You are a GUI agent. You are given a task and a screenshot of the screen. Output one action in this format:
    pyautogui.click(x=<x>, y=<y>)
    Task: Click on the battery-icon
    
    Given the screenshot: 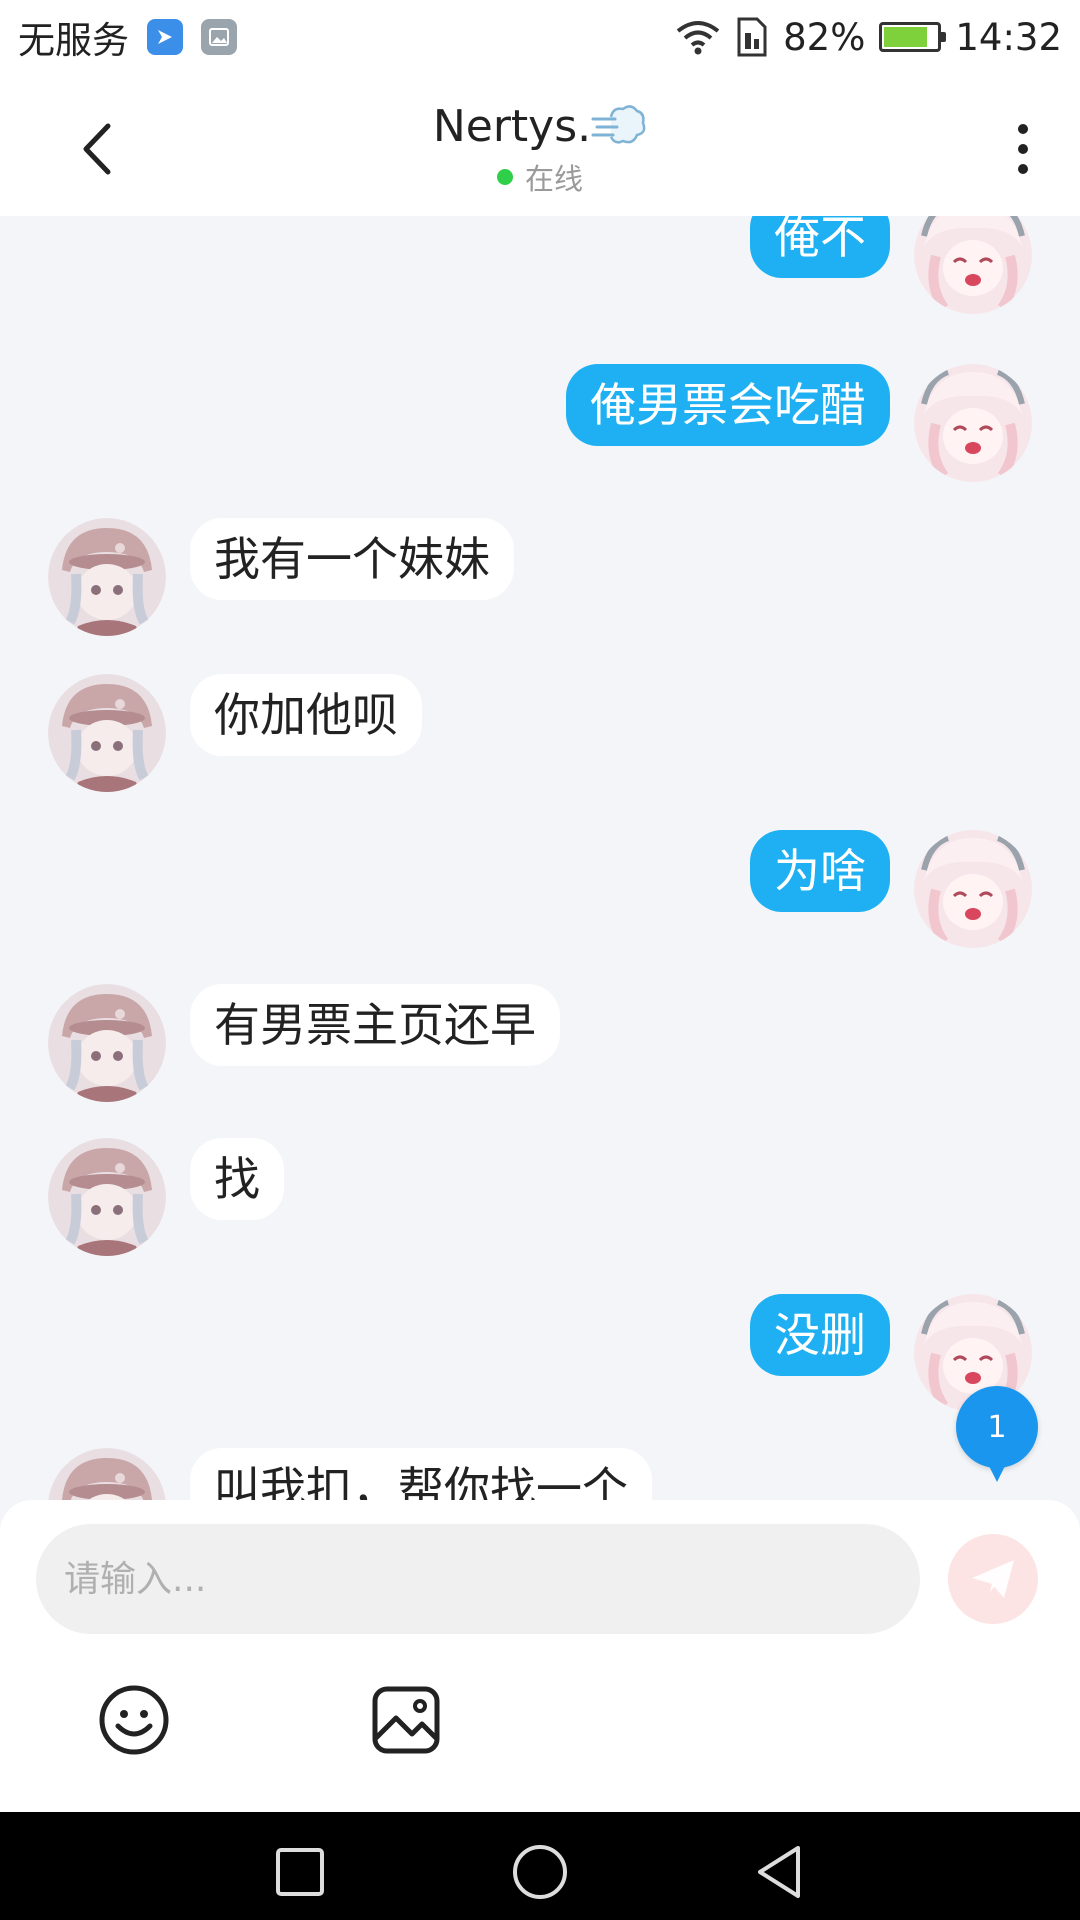 What is the action you would take?
    pyautogui.click(x=913, y=37)
    